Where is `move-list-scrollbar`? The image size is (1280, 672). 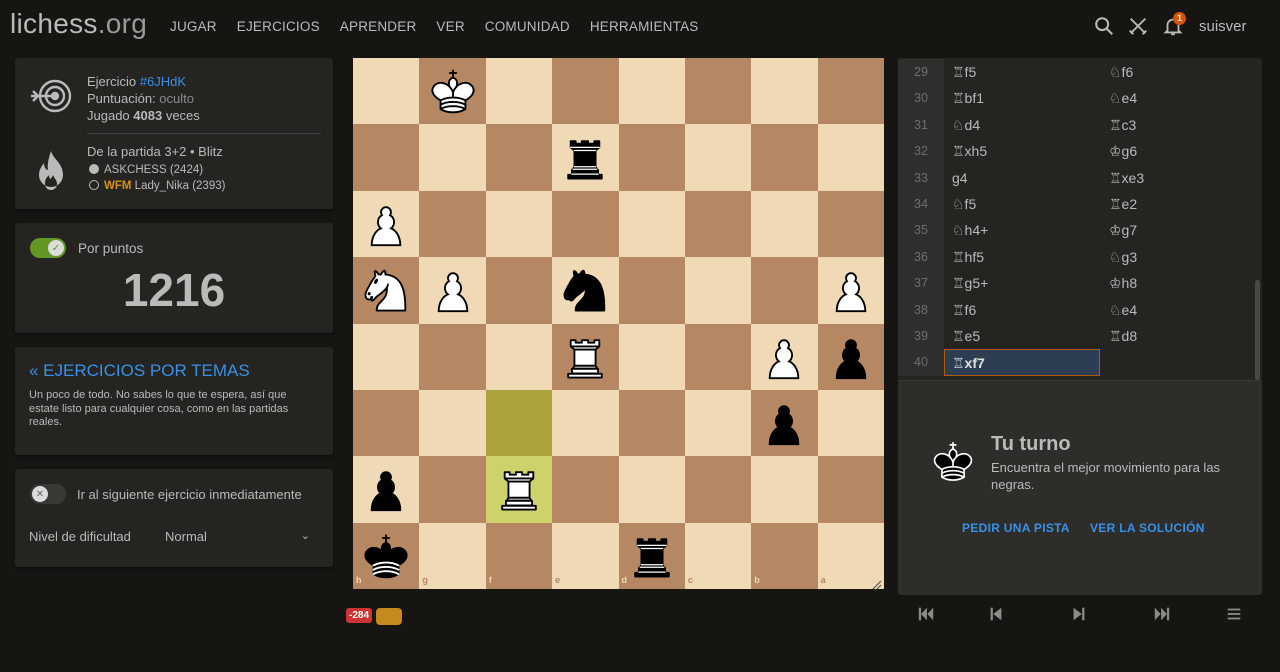 move-list-scrollbar is located at coordinates (1257, 330).